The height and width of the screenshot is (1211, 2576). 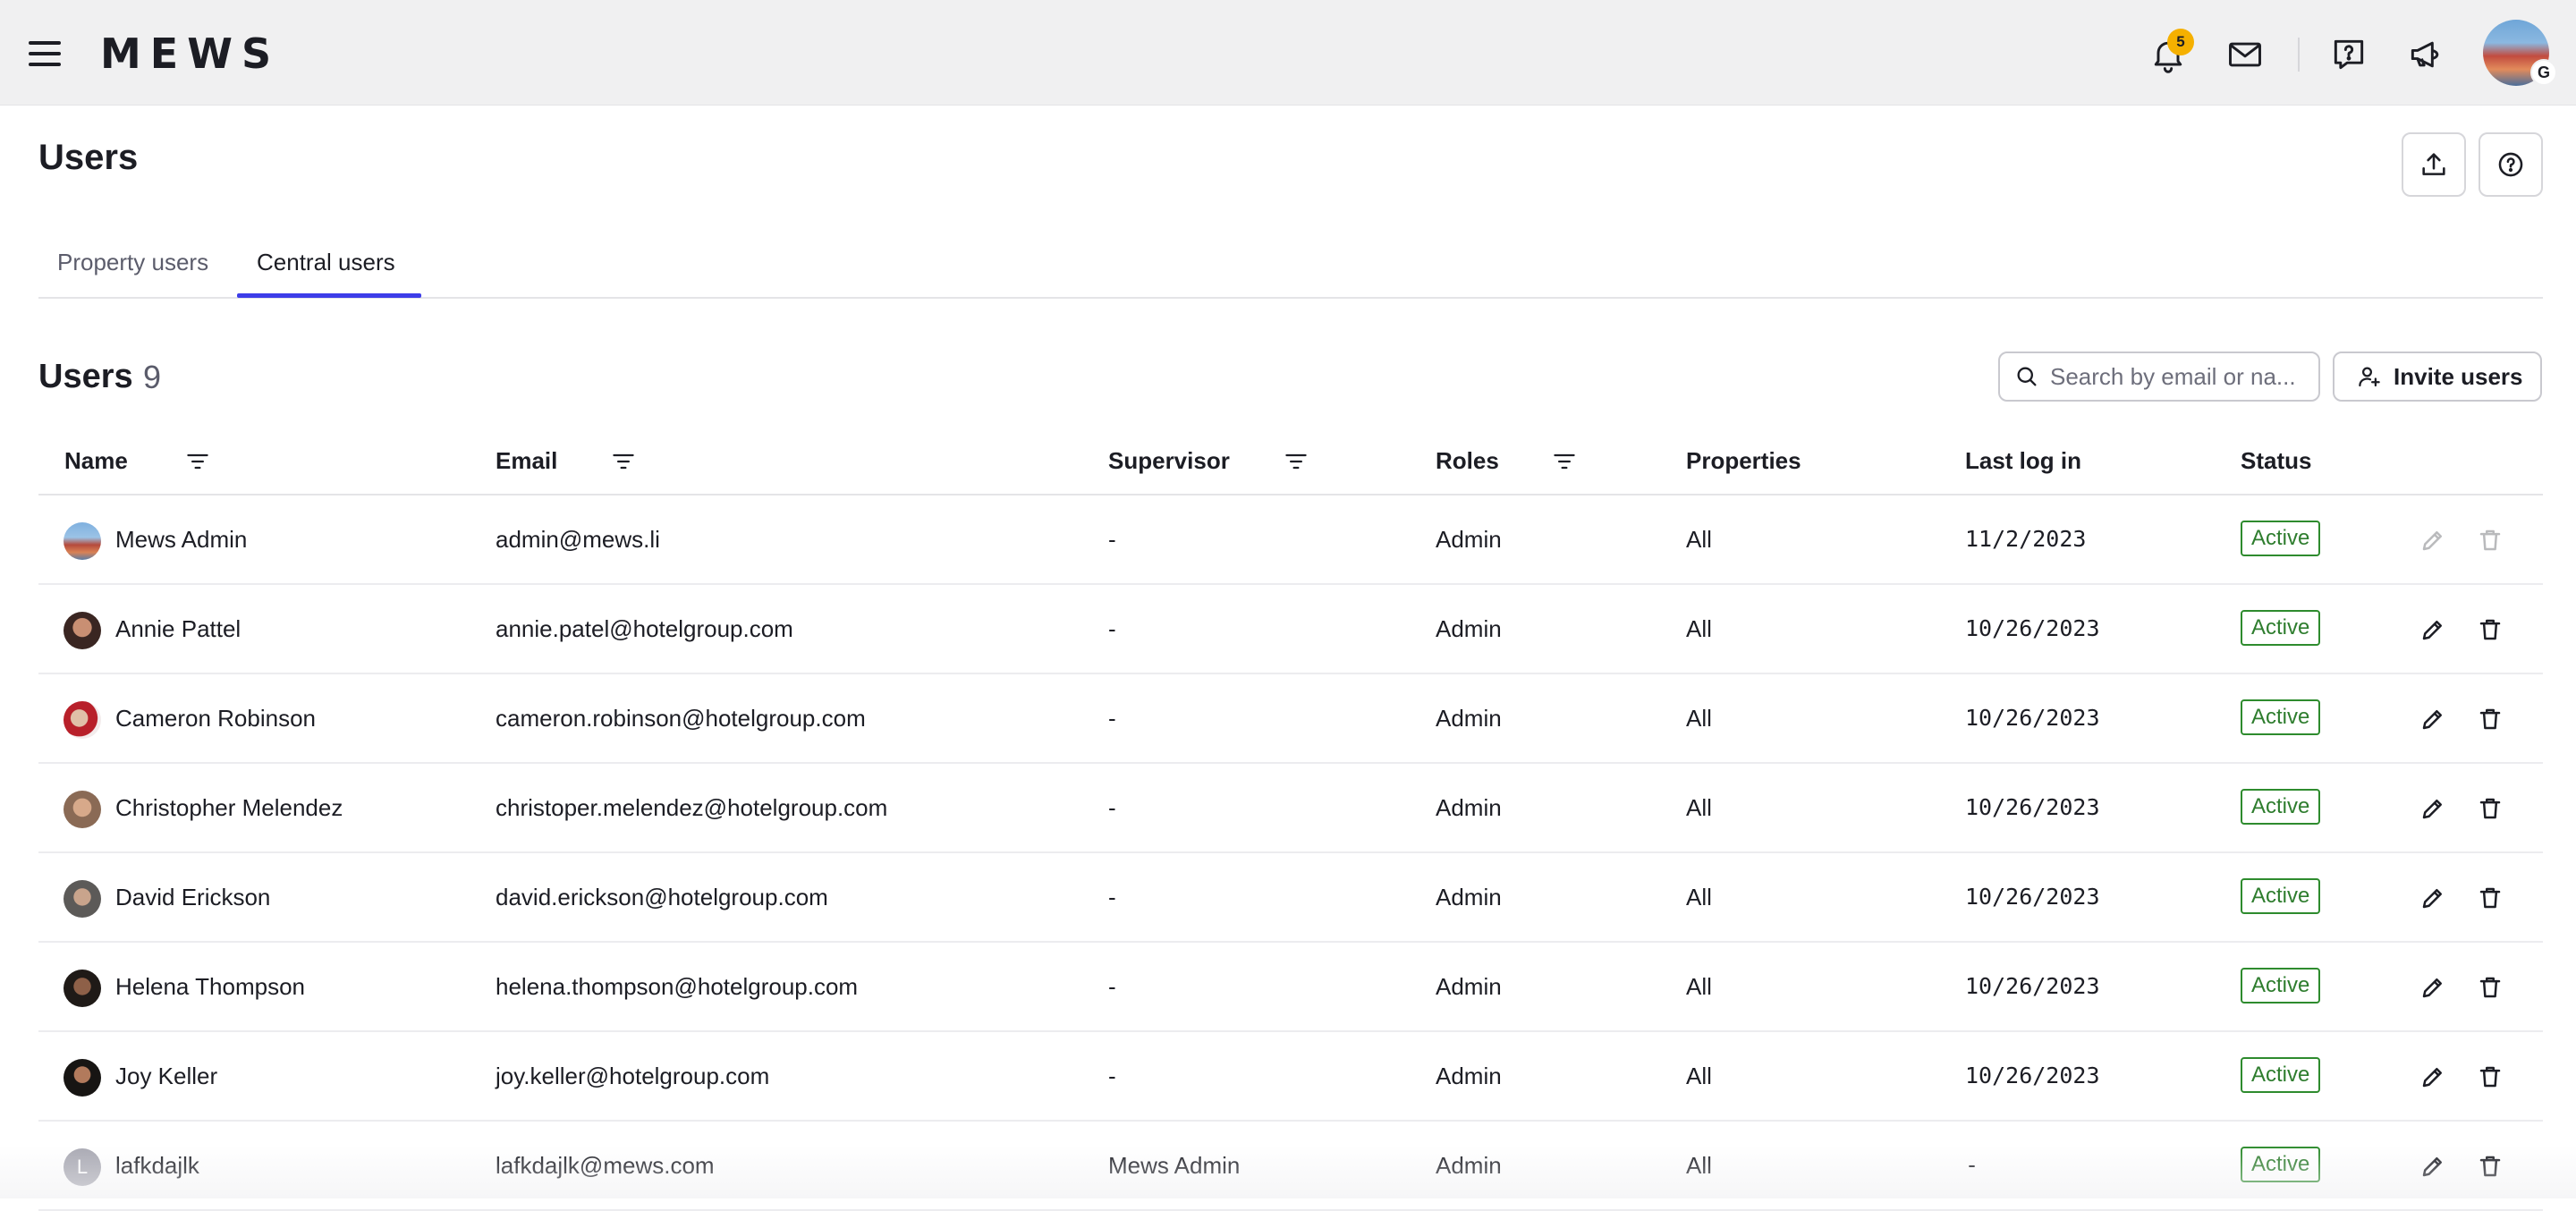 What do you see at coordinates (2348, 54) in the screenshot?
I see `help-chat-icon` at bounding box center [2348, 54].